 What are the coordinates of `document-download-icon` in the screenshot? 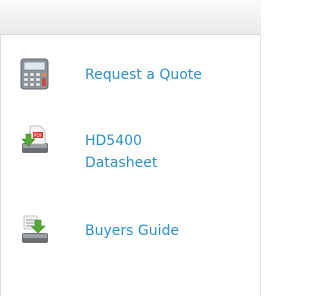 It's located at (35, 229).